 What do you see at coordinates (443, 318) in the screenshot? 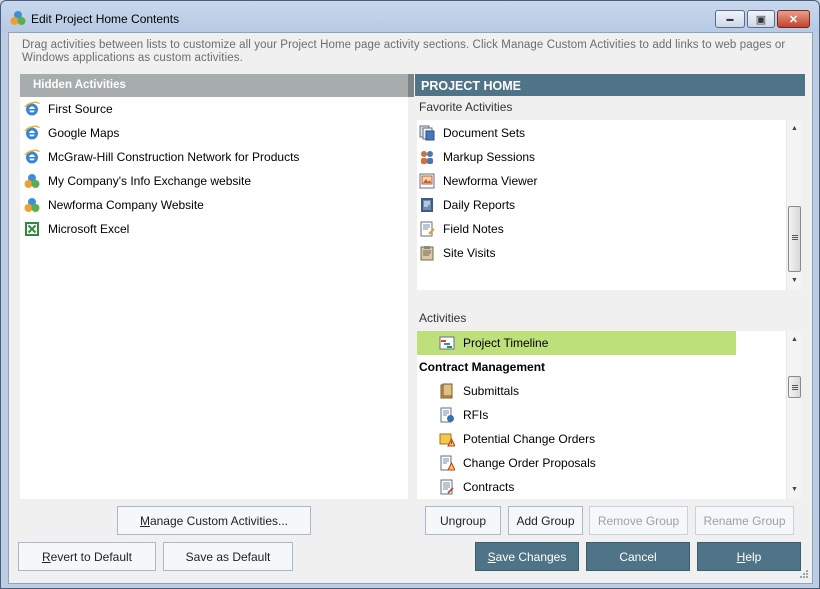
I see `activities-label: Activities` at bounding box center [443, 318].